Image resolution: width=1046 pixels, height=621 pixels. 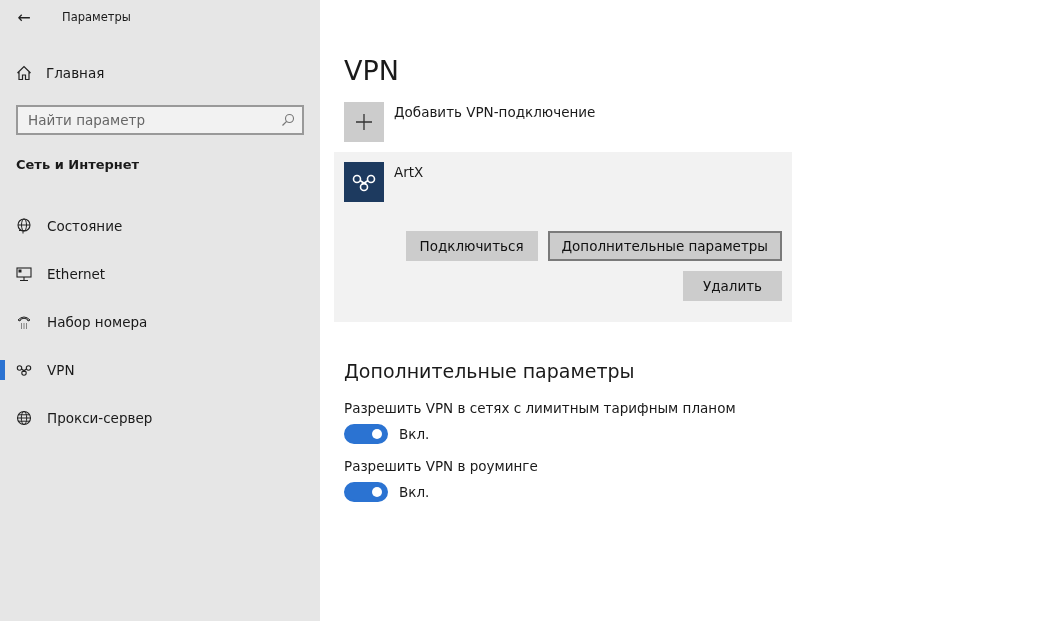 I want to click on delete-button: Удалить, so click(x=732, y=286).